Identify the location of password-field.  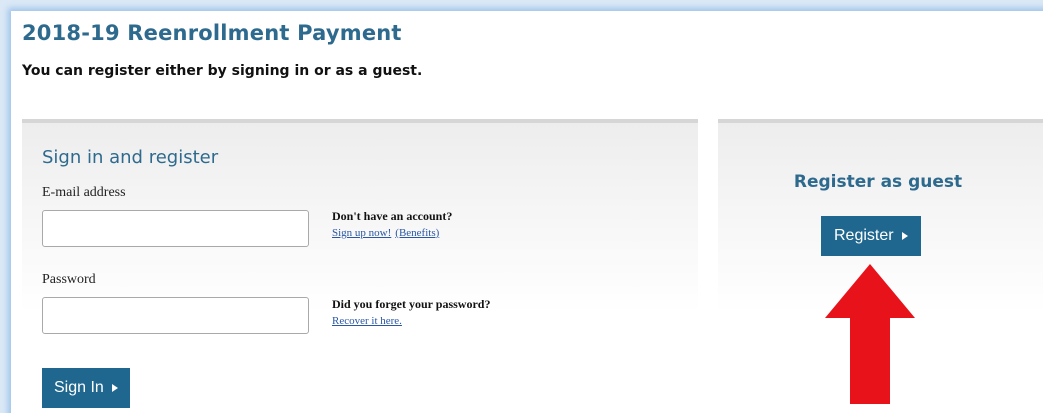
(175, 315).